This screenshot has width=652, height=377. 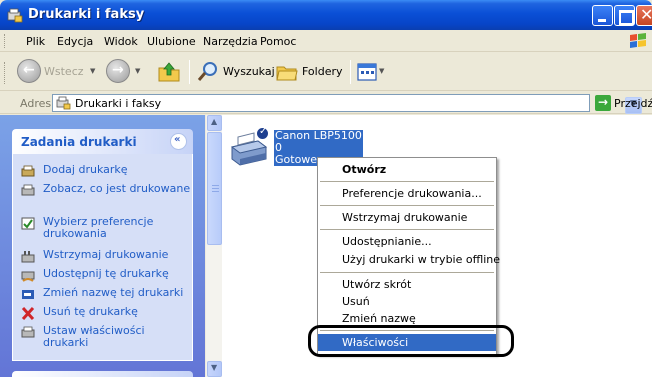 I want to click on address-input: Drukarki i faksy ▼, so click(x=347, y=104).